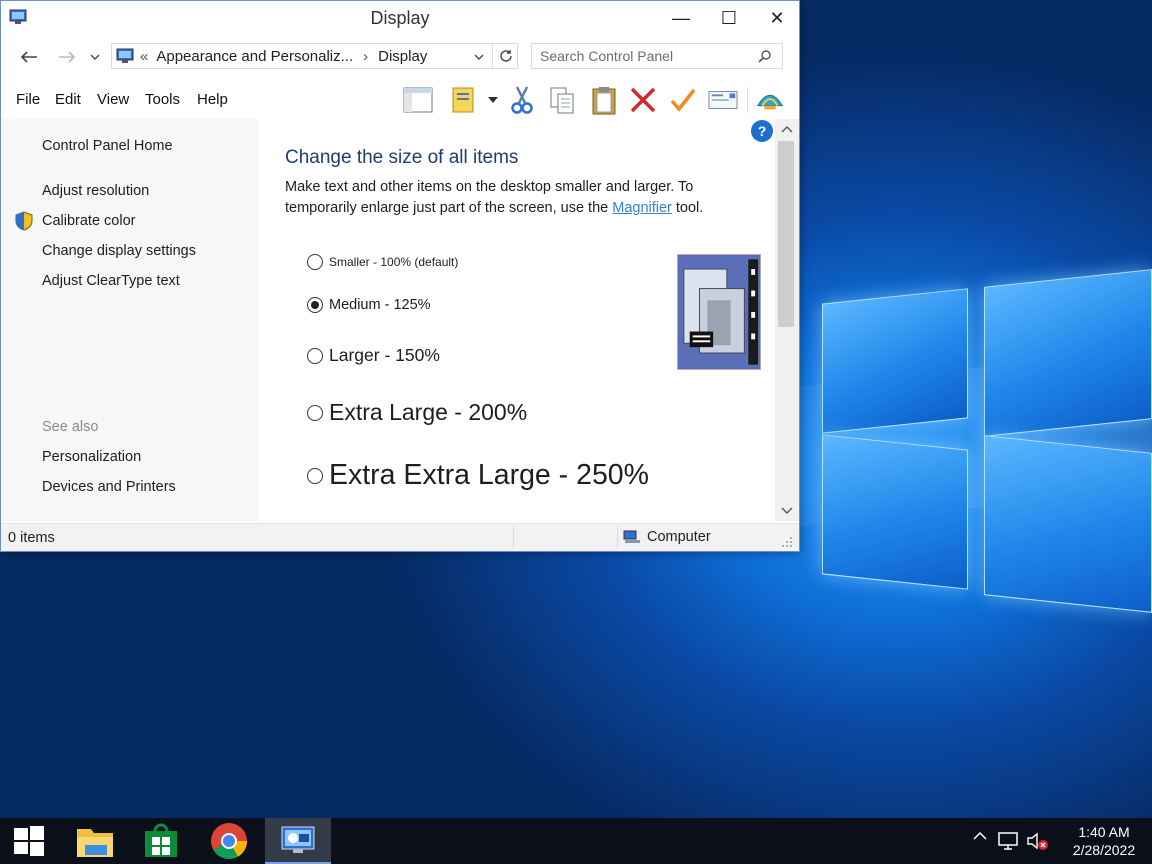 Image resolution: width=1152 pixels, height=864 pixels. I want to click on check-icon, so click(683, 100).